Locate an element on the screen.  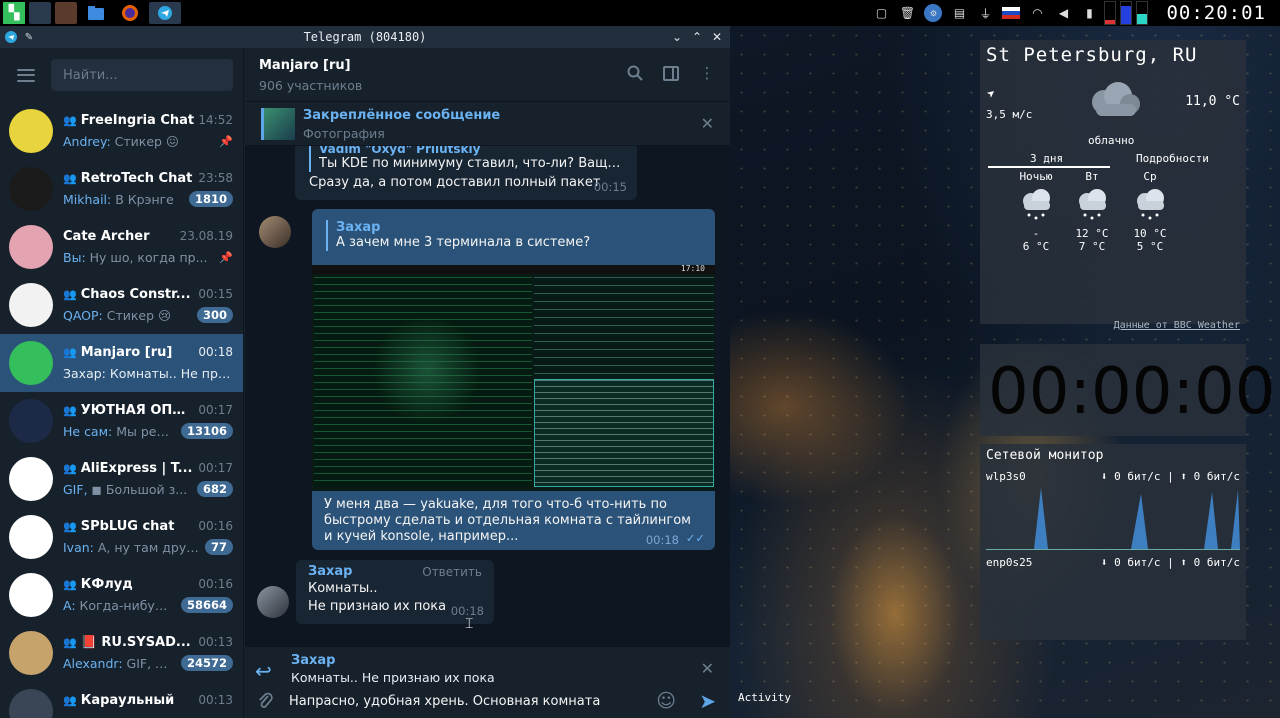
send-icon: ➤ is located at coordinates (707, 701).